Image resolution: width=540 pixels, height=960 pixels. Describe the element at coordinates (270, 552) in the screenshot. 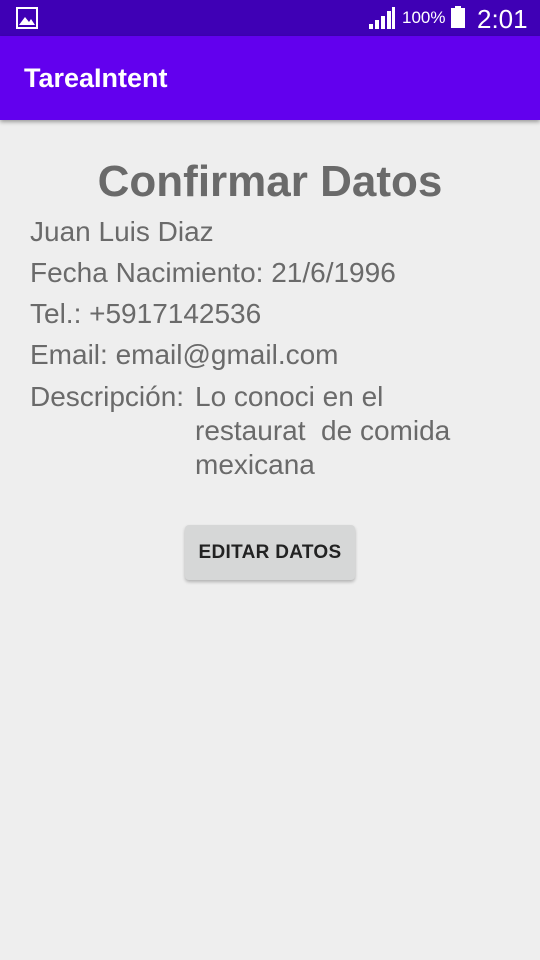

I see `edit-data-button: EDITAR DATOS` at that location.